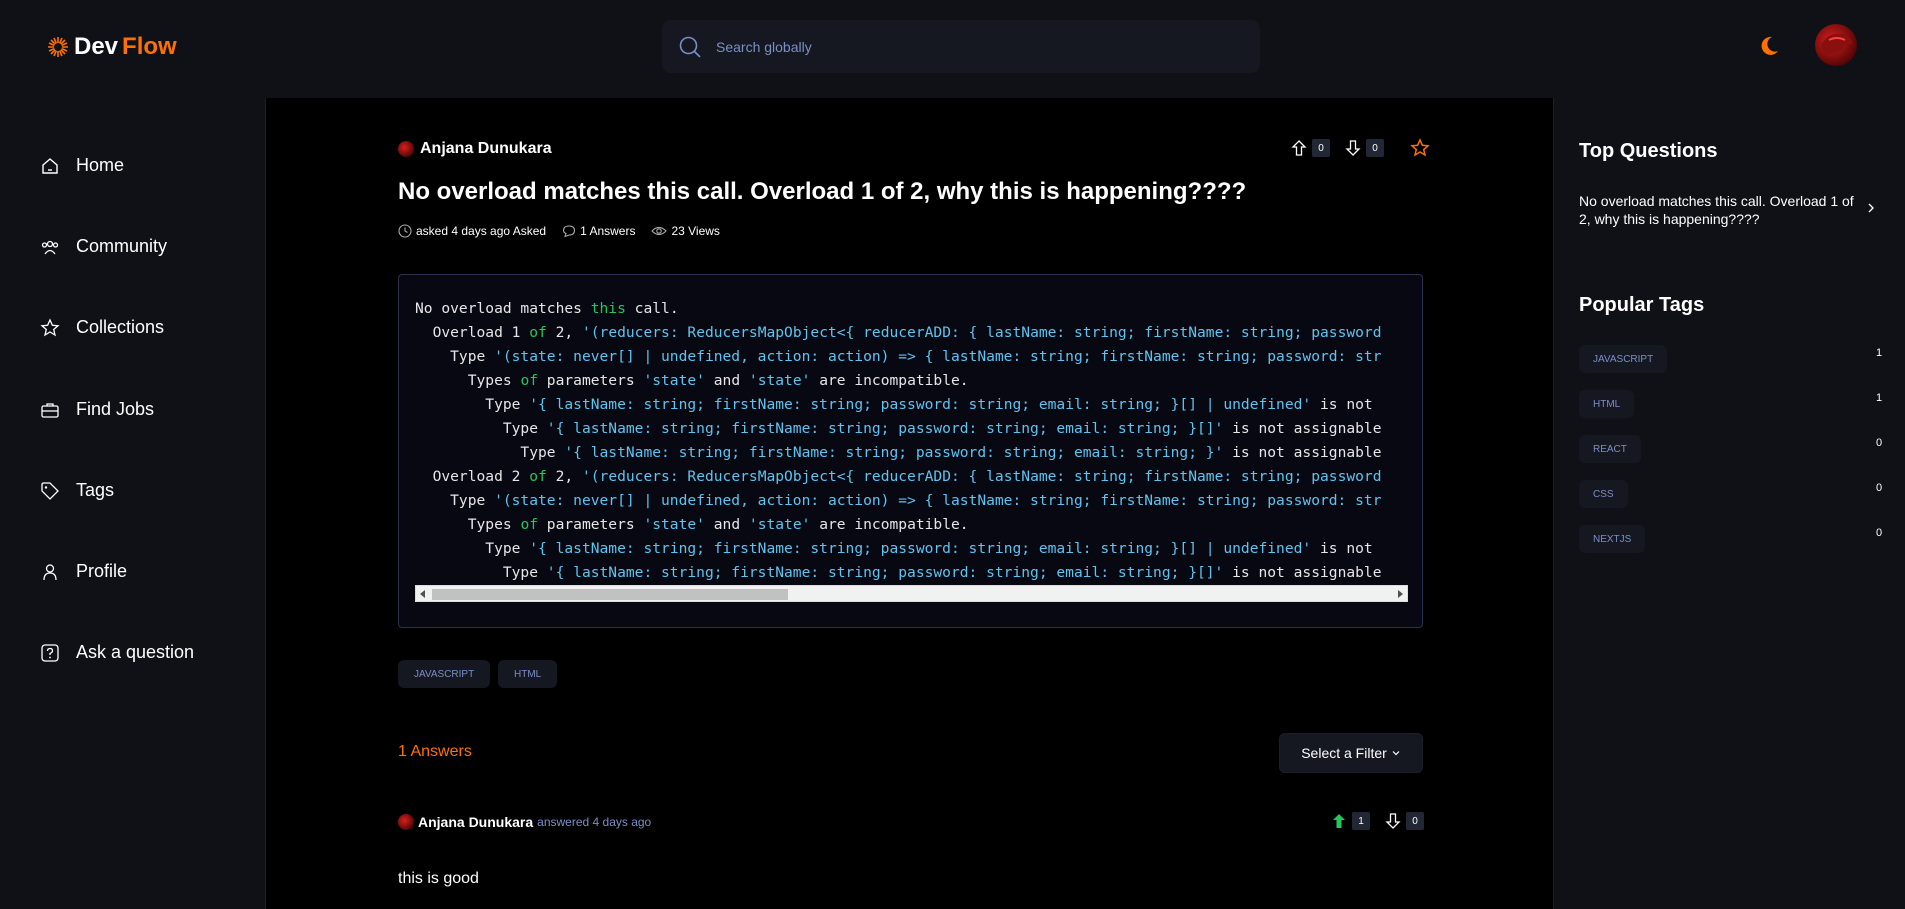  I want to click on sidebar-item-label: Profile, so click(102, 571).